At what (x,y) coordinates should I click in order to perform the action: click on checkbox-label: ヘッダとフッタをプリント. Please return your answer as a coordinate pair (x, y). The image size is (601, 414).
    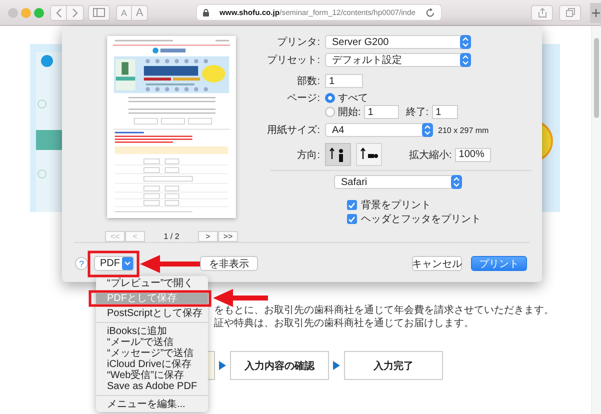
    Looking at the image, I should click on (421, 219).